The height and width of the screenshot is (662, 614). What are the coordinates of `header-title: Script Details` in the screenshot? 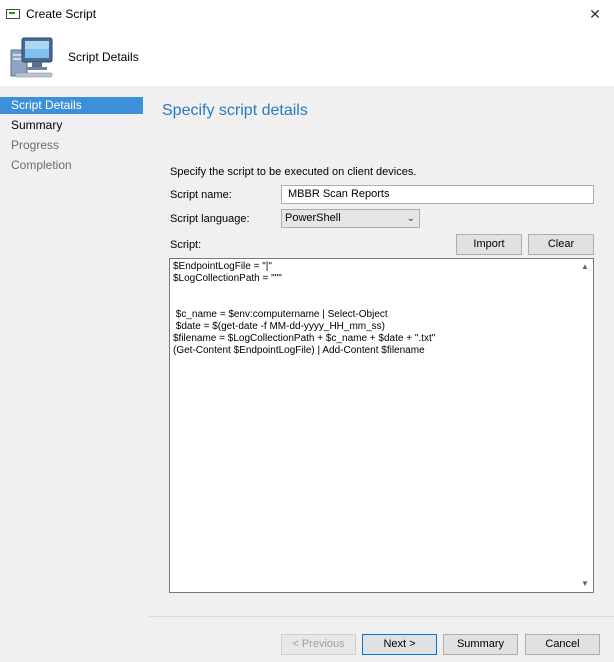 It's located at (103, 57).